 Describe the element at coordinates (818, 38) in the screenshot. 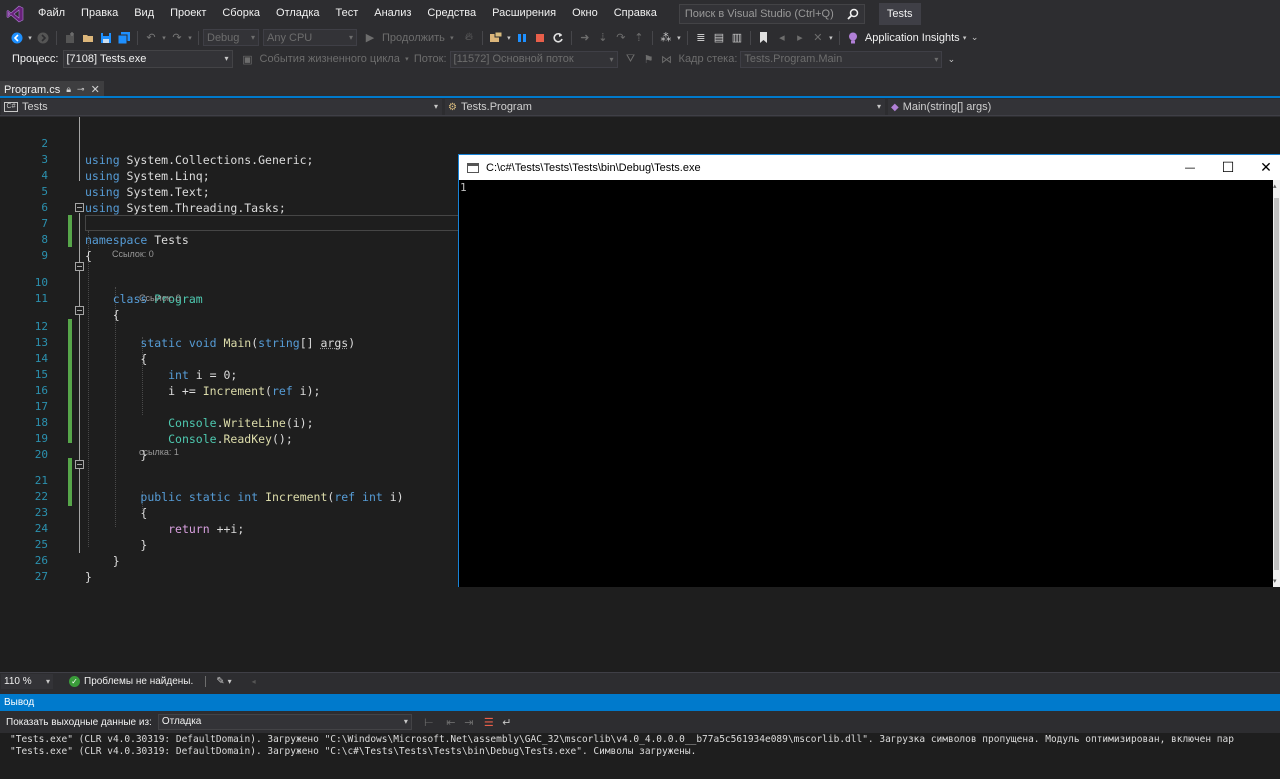

I see `clear-bookmarks-icon: ✕` at that location.